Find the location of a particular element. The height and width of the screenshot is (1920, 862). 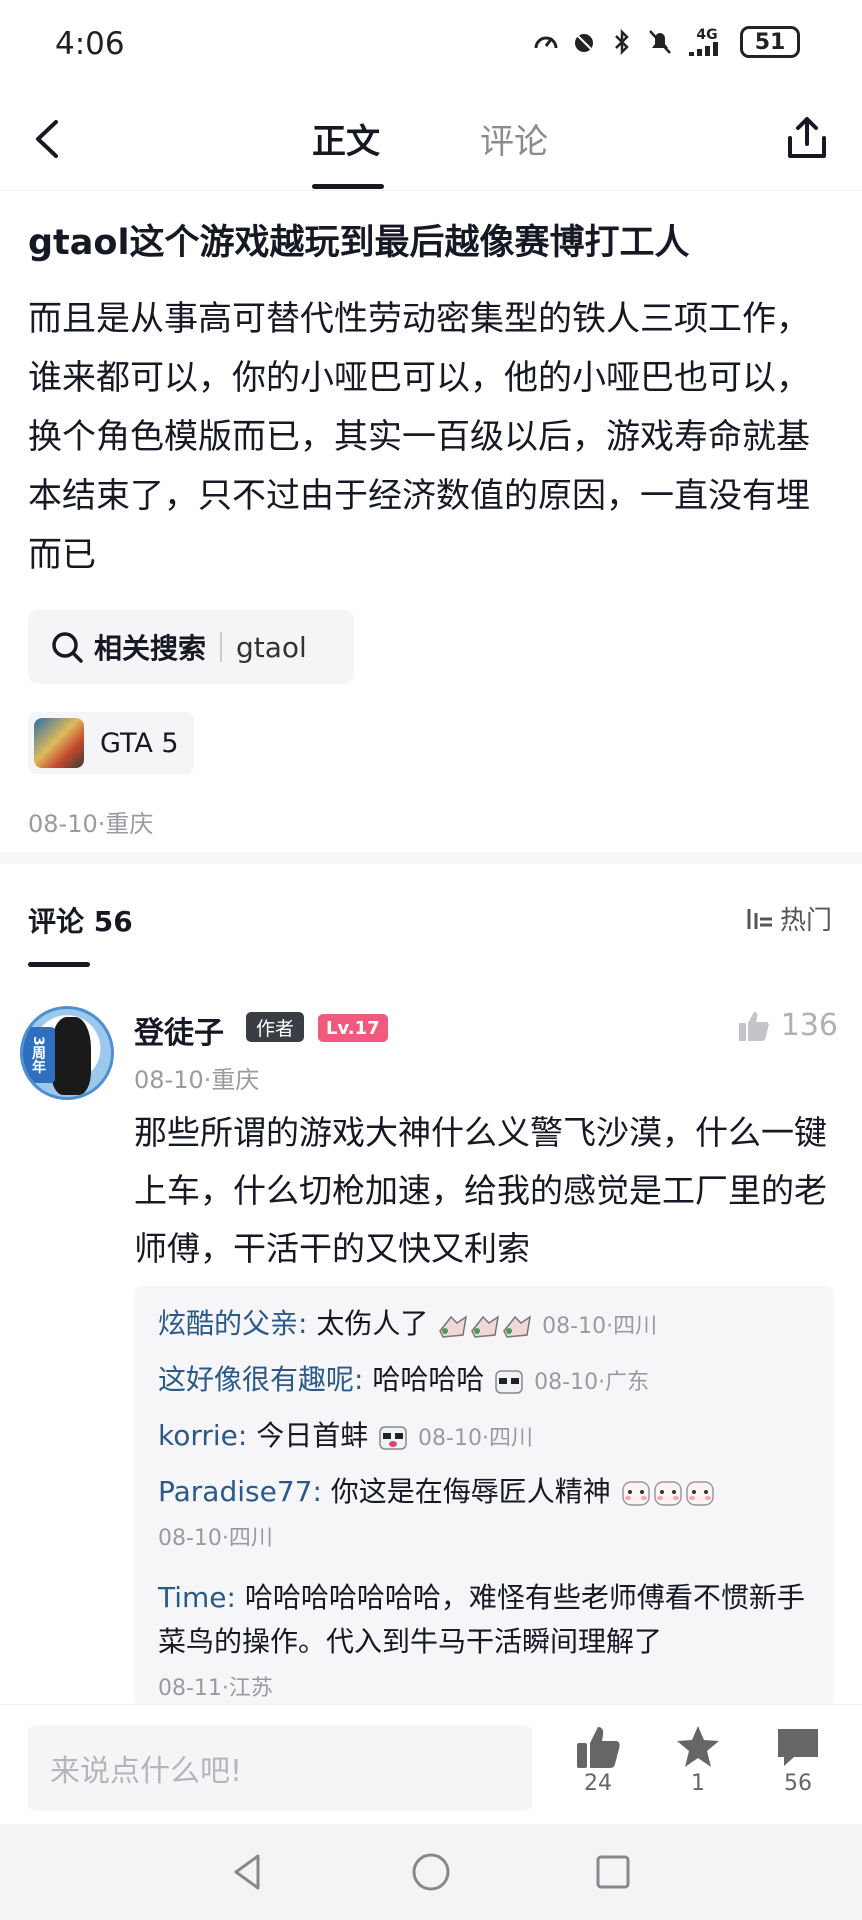

nav-home-icon is located at coordinates (431, 1872).